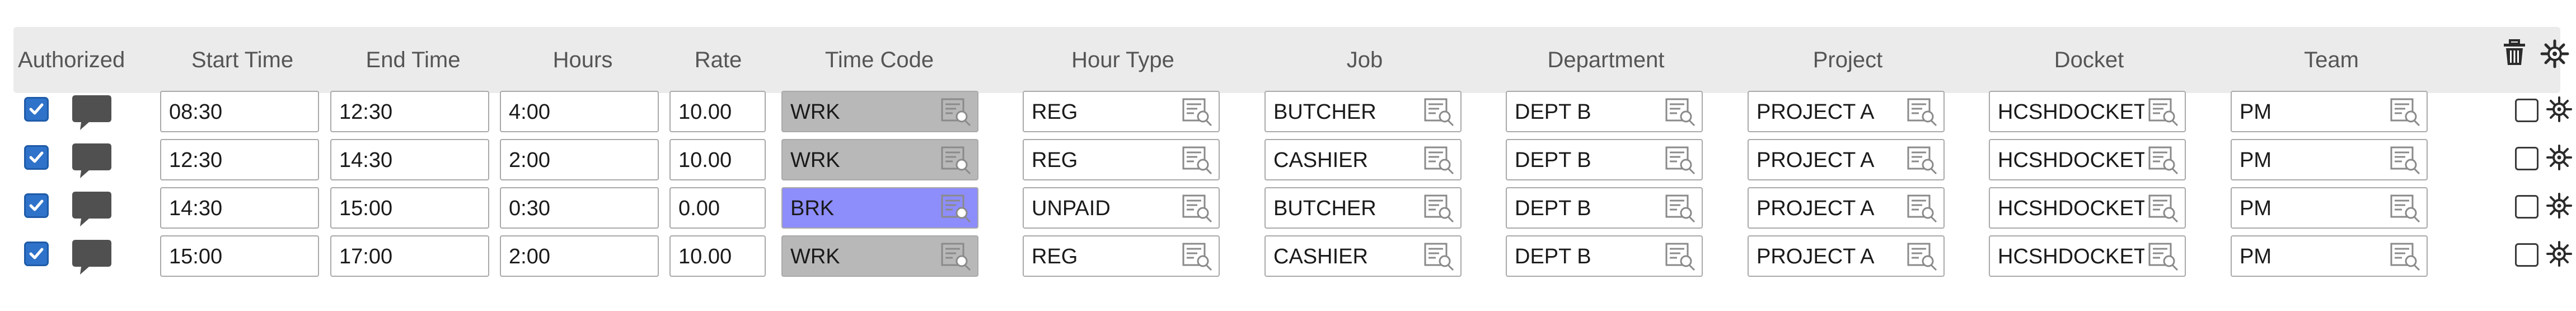 The width and height of the screenshot is (2576, 311). I want to click on hours-input: 4:00, so click(579, 111).